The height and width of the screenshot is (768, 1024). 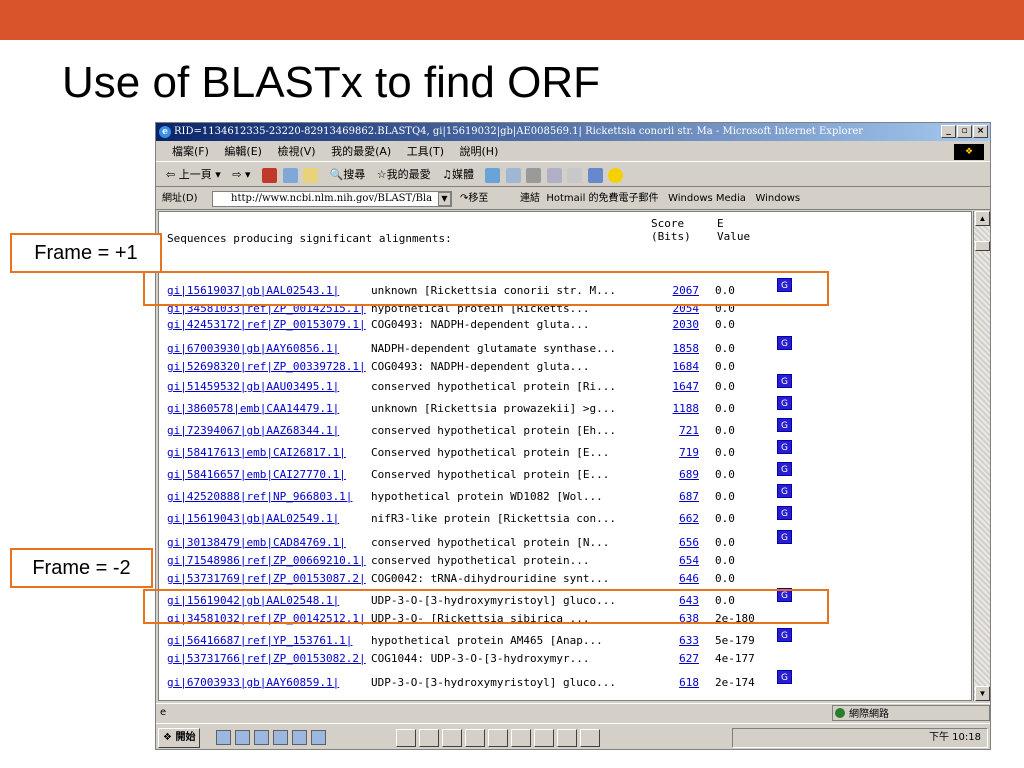 I want to click on accession-link: gi|56416687|ref|YP_153761.1|, so click(x=269, y=641).